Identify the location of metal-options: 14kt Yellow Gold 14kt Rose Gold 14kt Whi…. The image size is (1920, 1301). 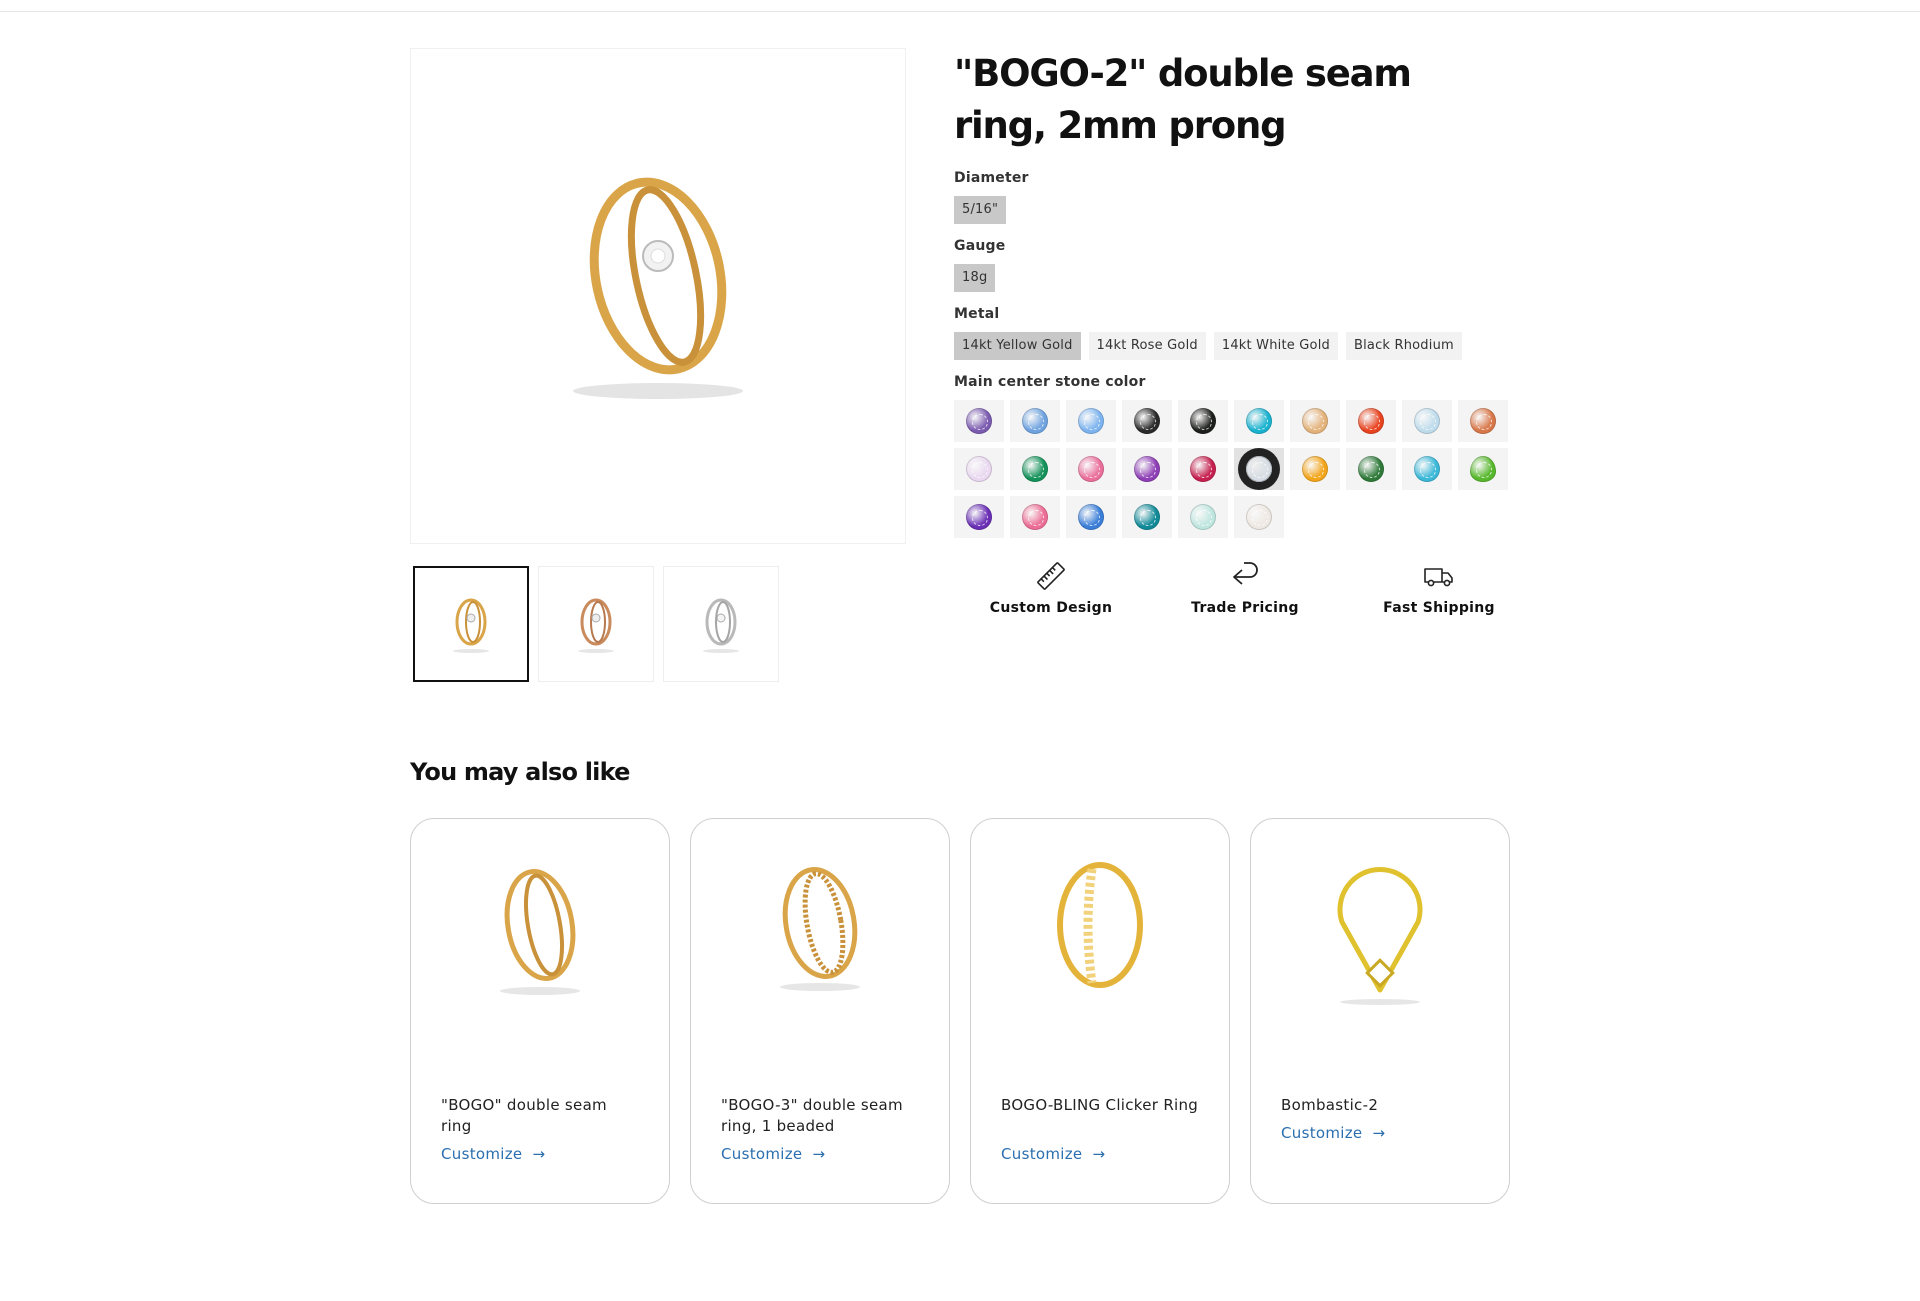
(1234, 346).